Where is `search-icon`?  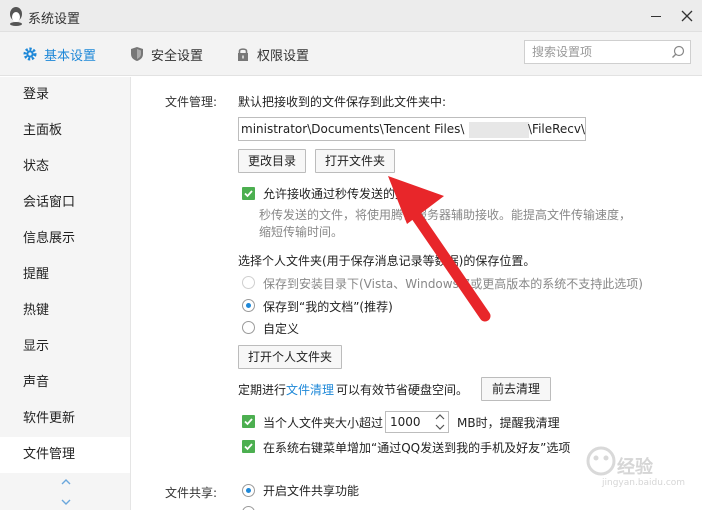 search-icon is located at coordinates (678, 52).